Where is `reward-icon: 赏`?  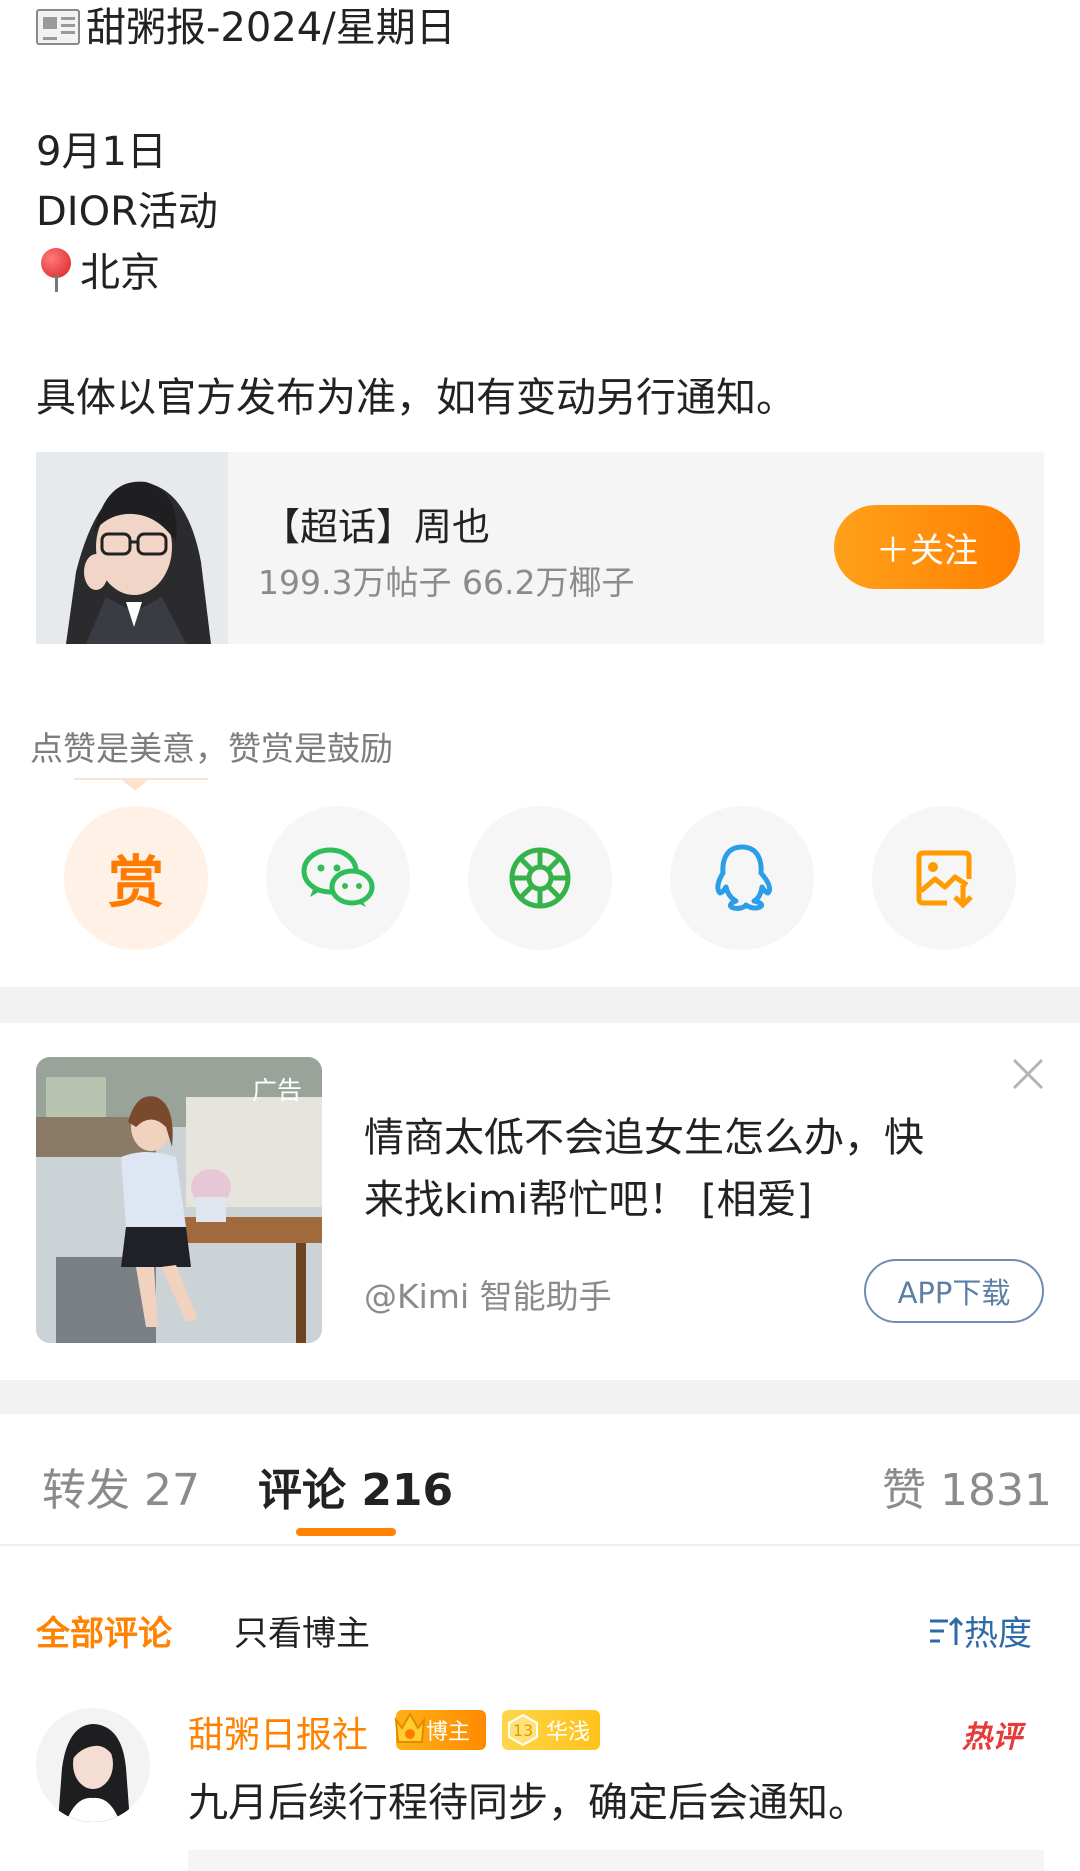 reward-icon: 赏 is located at coordinates (136, 883).